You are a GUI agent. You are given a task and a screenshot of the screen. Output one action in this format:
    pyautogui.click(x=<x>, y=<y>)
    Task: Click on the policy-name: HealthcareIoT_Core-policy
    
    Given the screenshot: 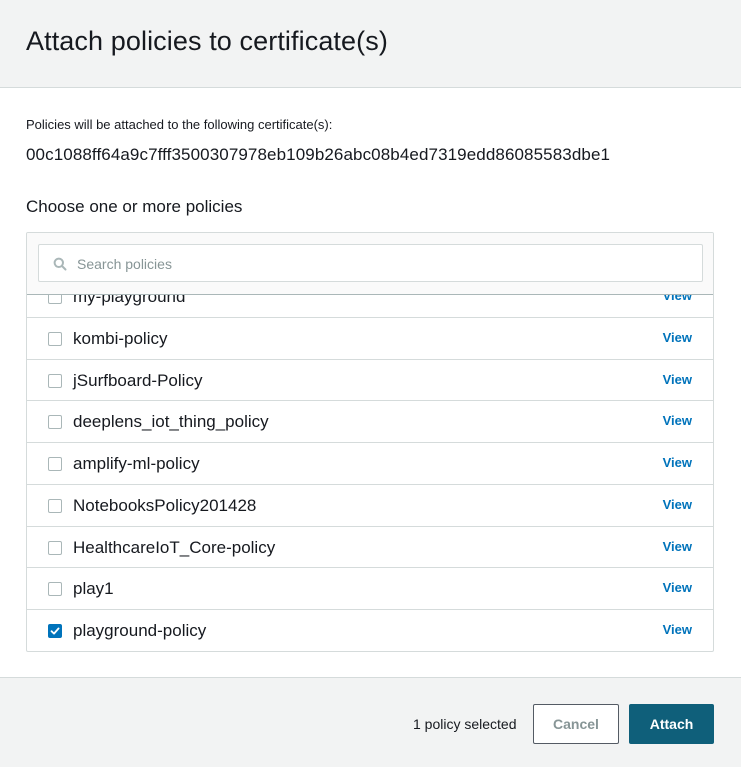 What is the action you would take?
    pyautogui.click(x=174, y=547)
    